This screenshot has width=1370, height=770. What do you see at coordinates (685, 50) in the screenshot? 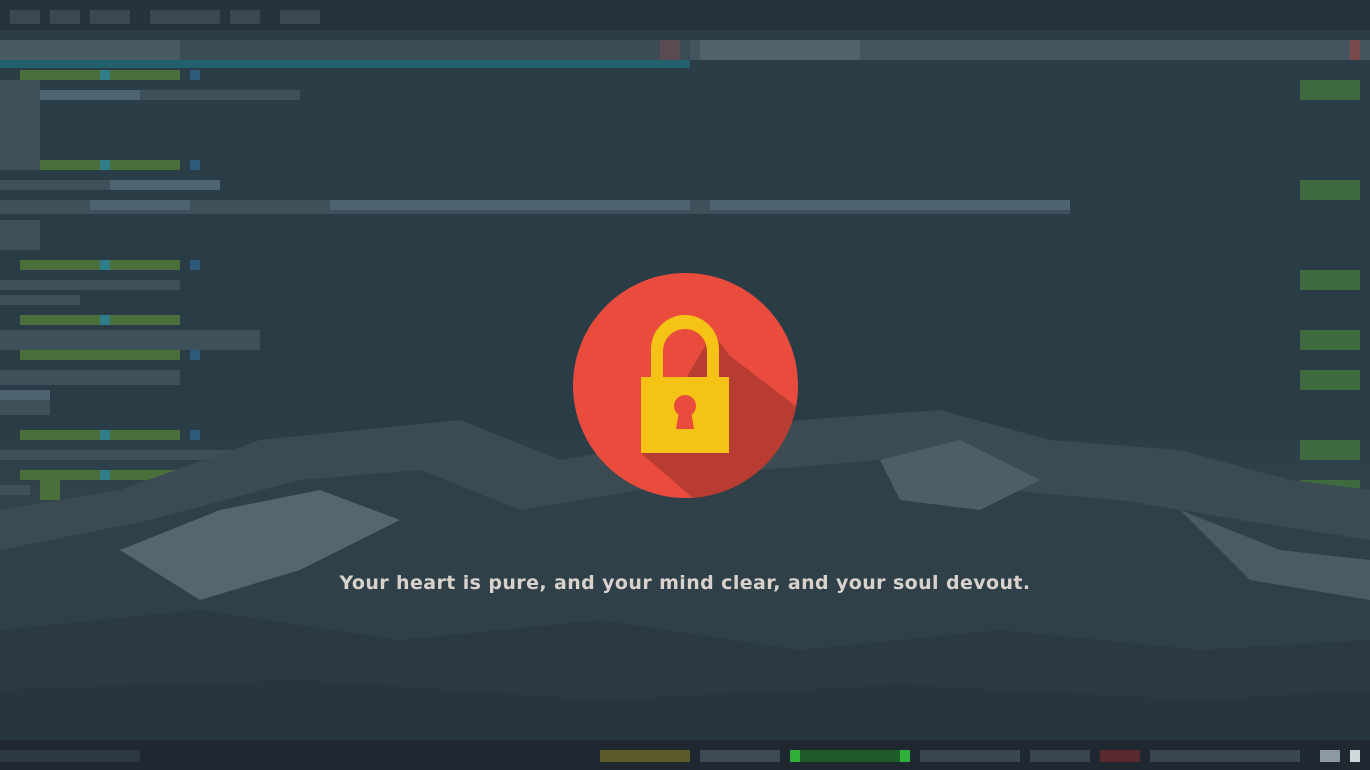
I see `blurred-tab-row` at bounding box center [685, 50].